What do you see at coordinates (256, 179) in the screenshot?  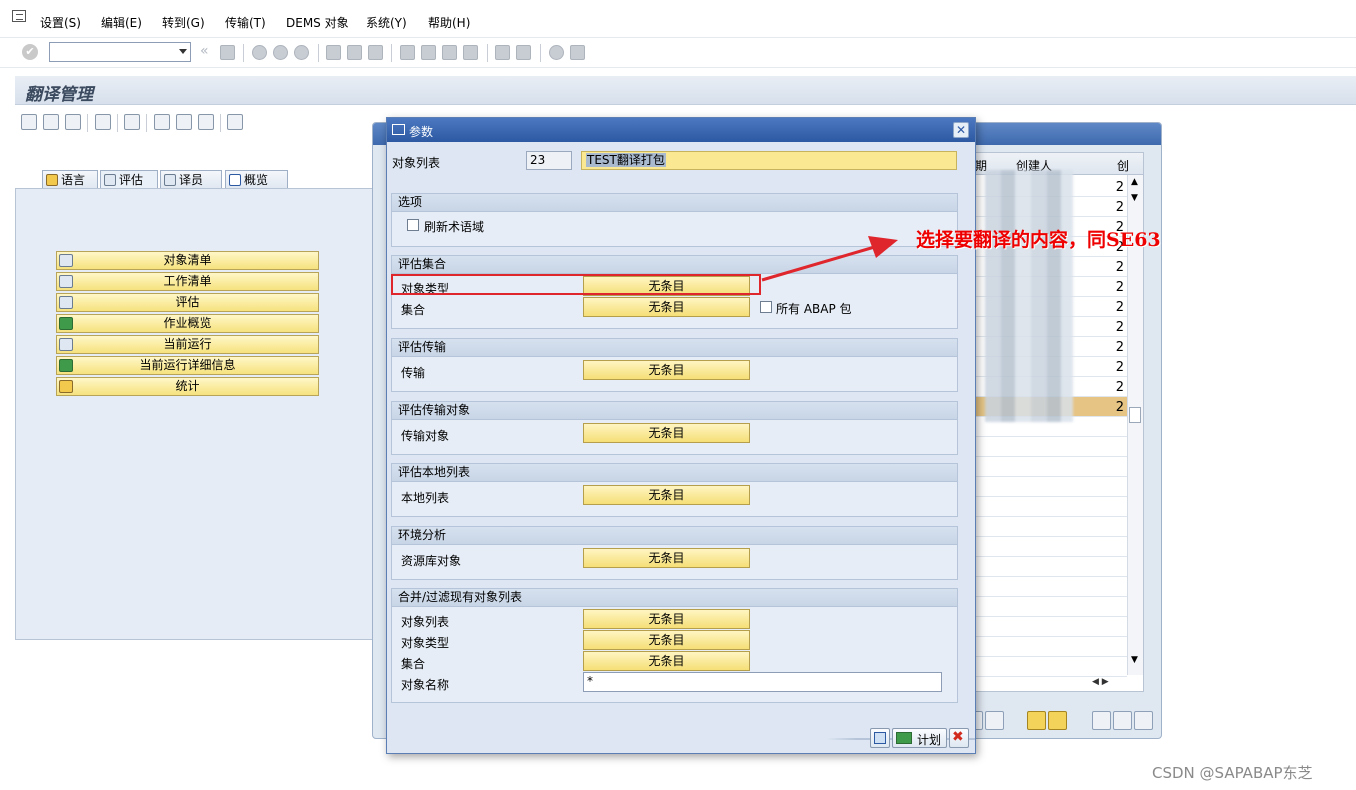 I see `tab-overview: 概览` at bounding box center [256, 179].